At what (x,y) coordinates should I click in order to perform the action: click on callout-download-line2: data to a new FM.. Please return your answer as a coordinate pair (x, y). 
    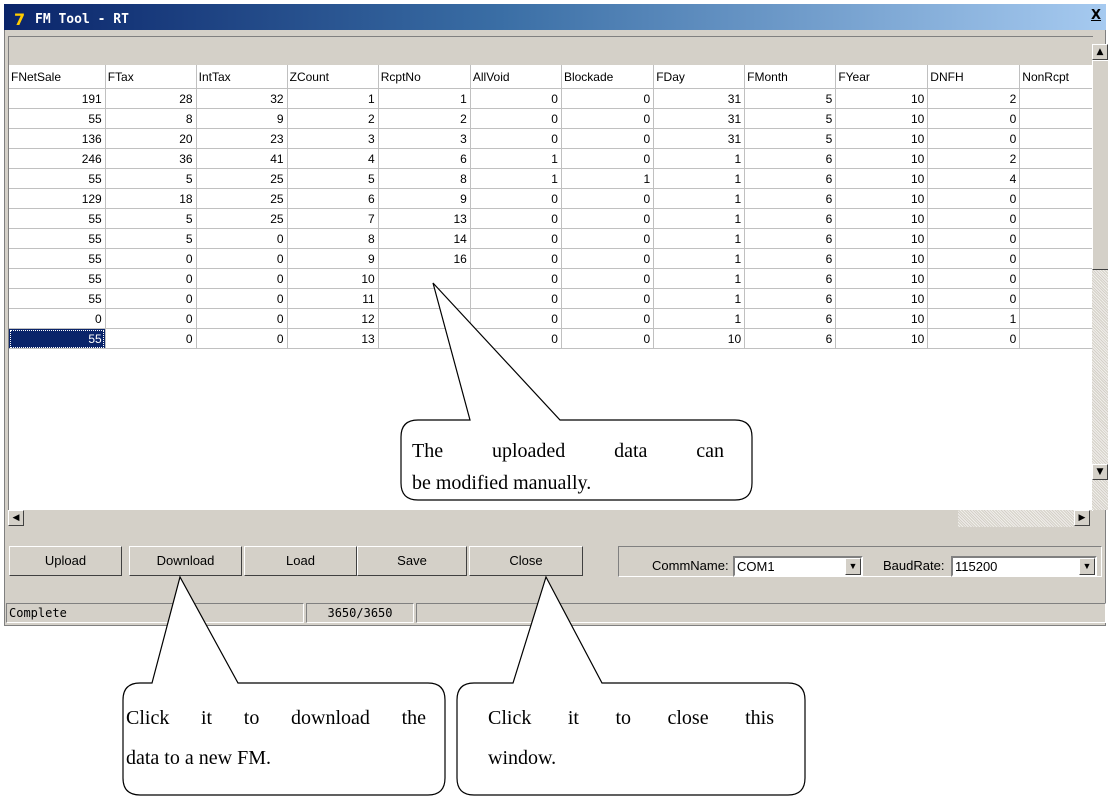
    Looking at the image, I should click on (198, 758).